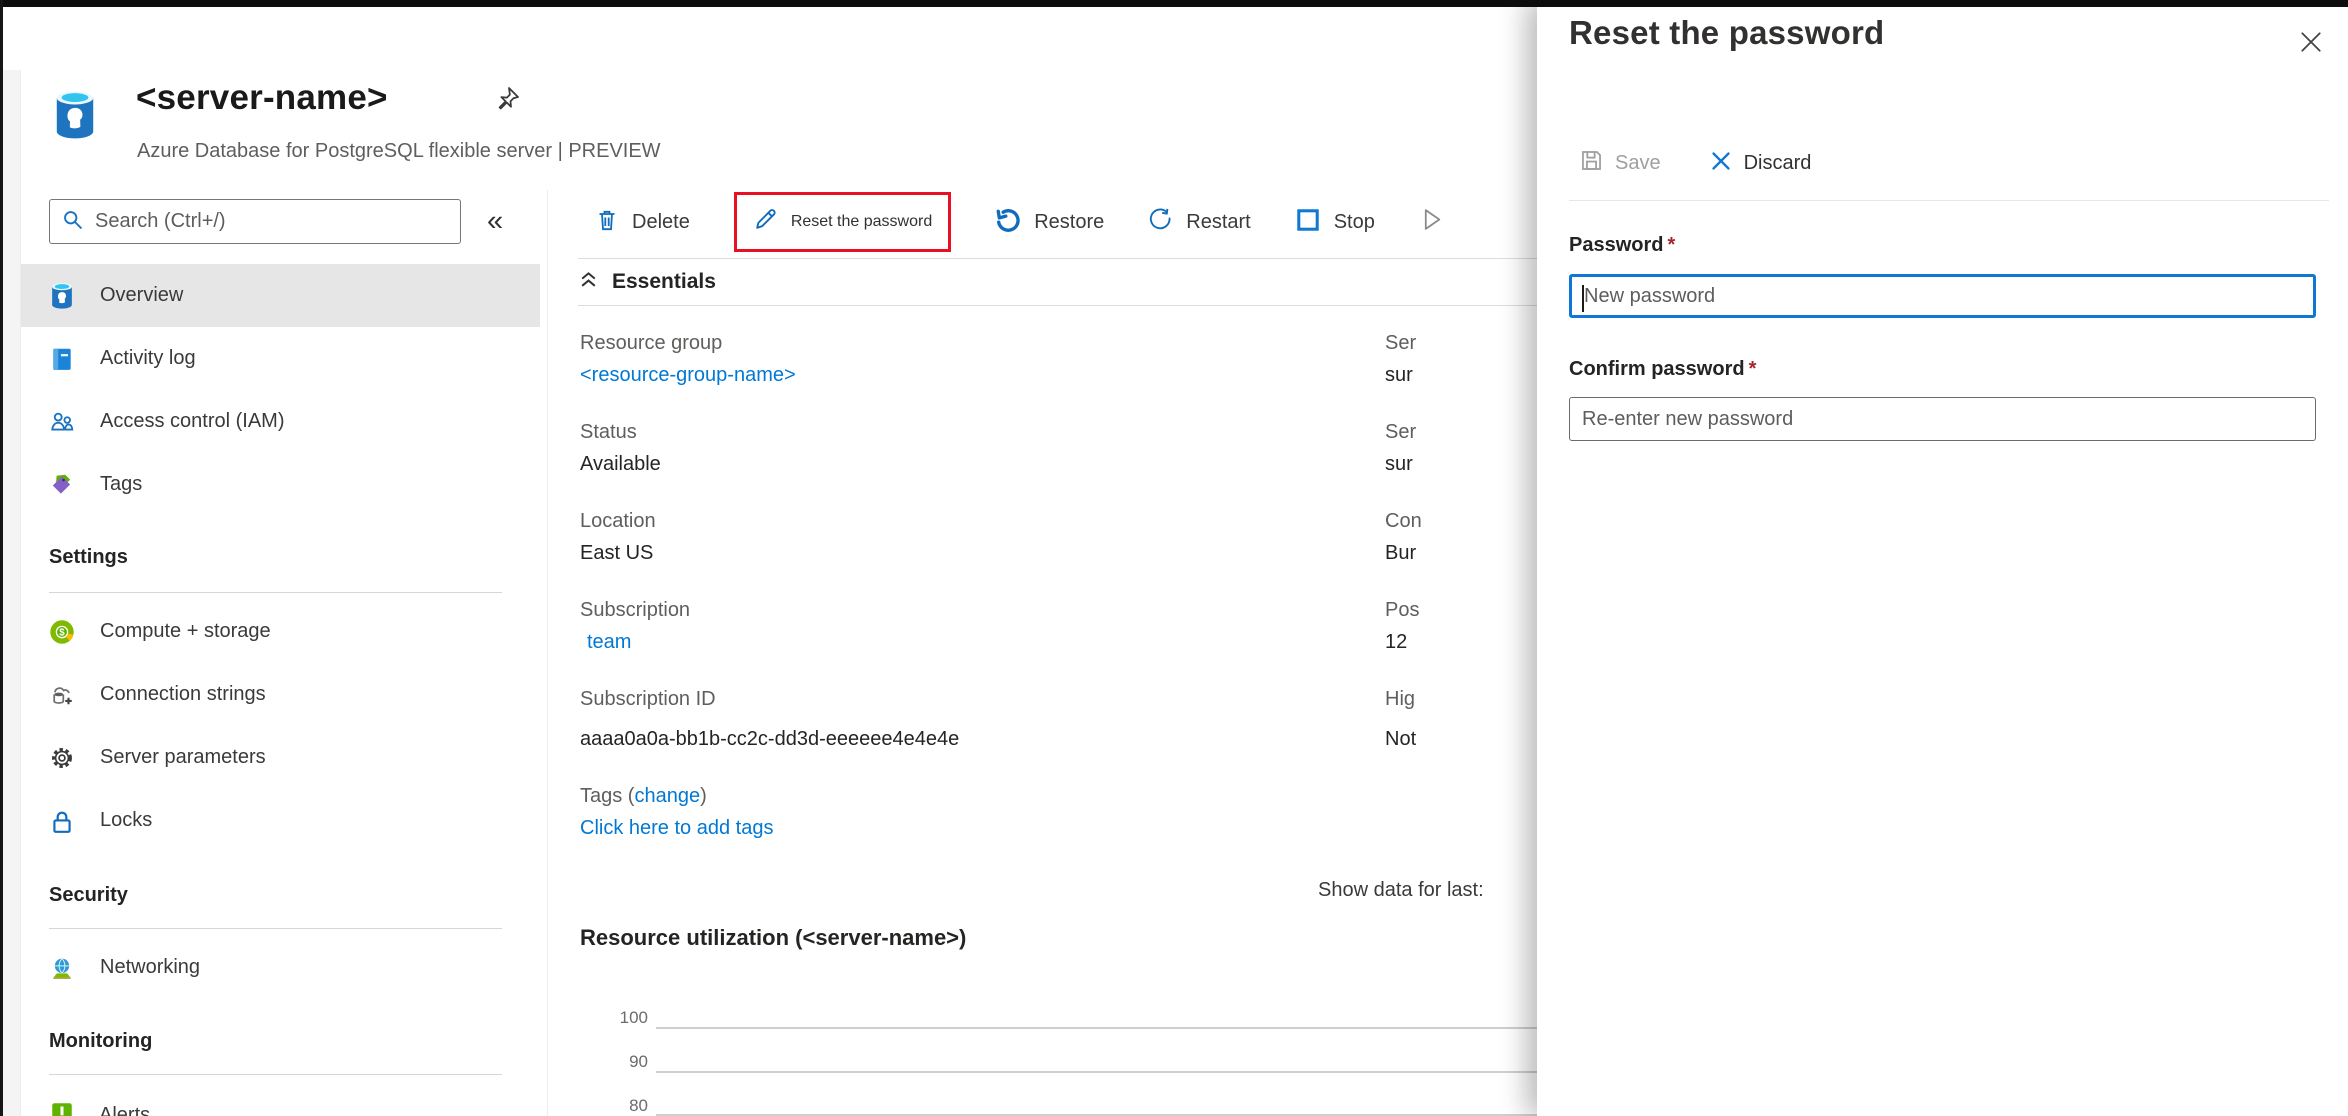 The image size is (2348, 1116). Describe the element at coordinates (1401, 448) in the screenshot. I see `field-admin-login: Ser sur` at that location.